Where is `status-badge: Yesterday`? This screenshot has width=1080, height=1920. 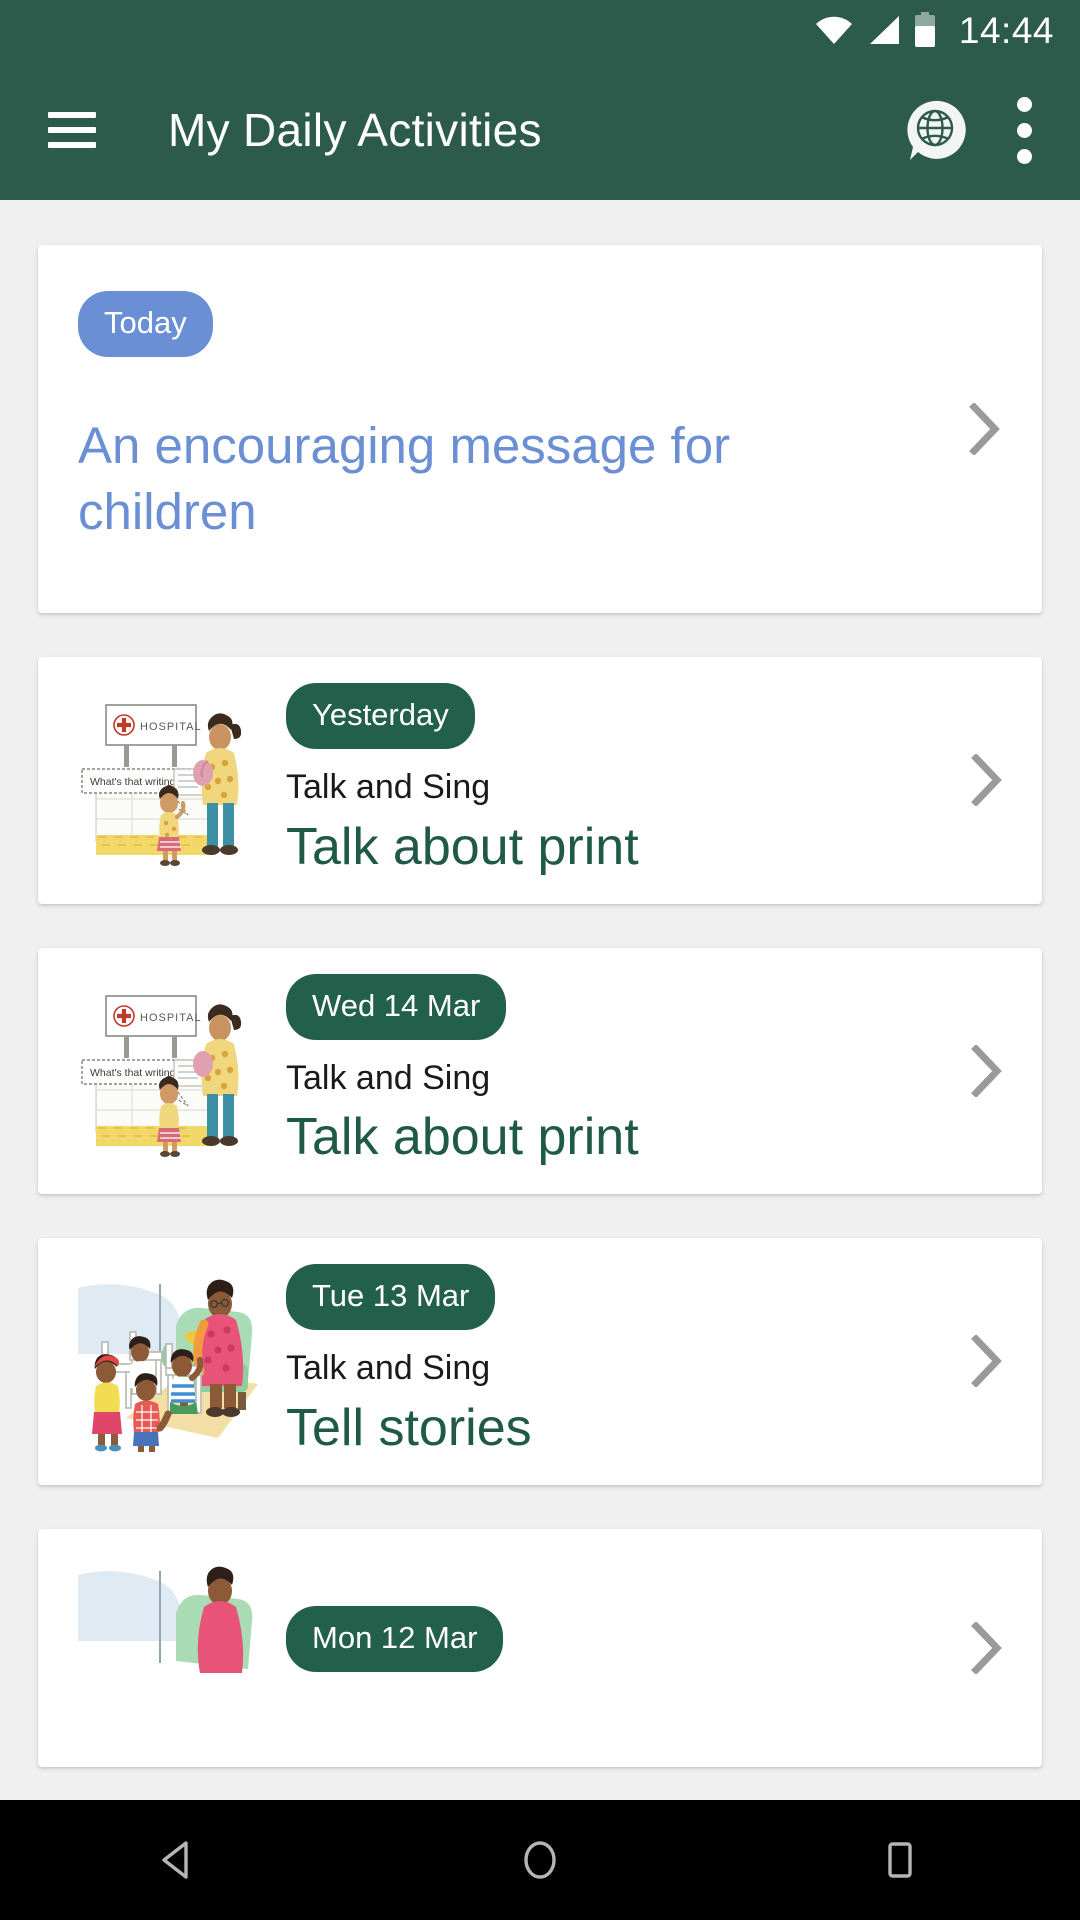 status-badge: Yesterday is located at coordinates (380, 716).